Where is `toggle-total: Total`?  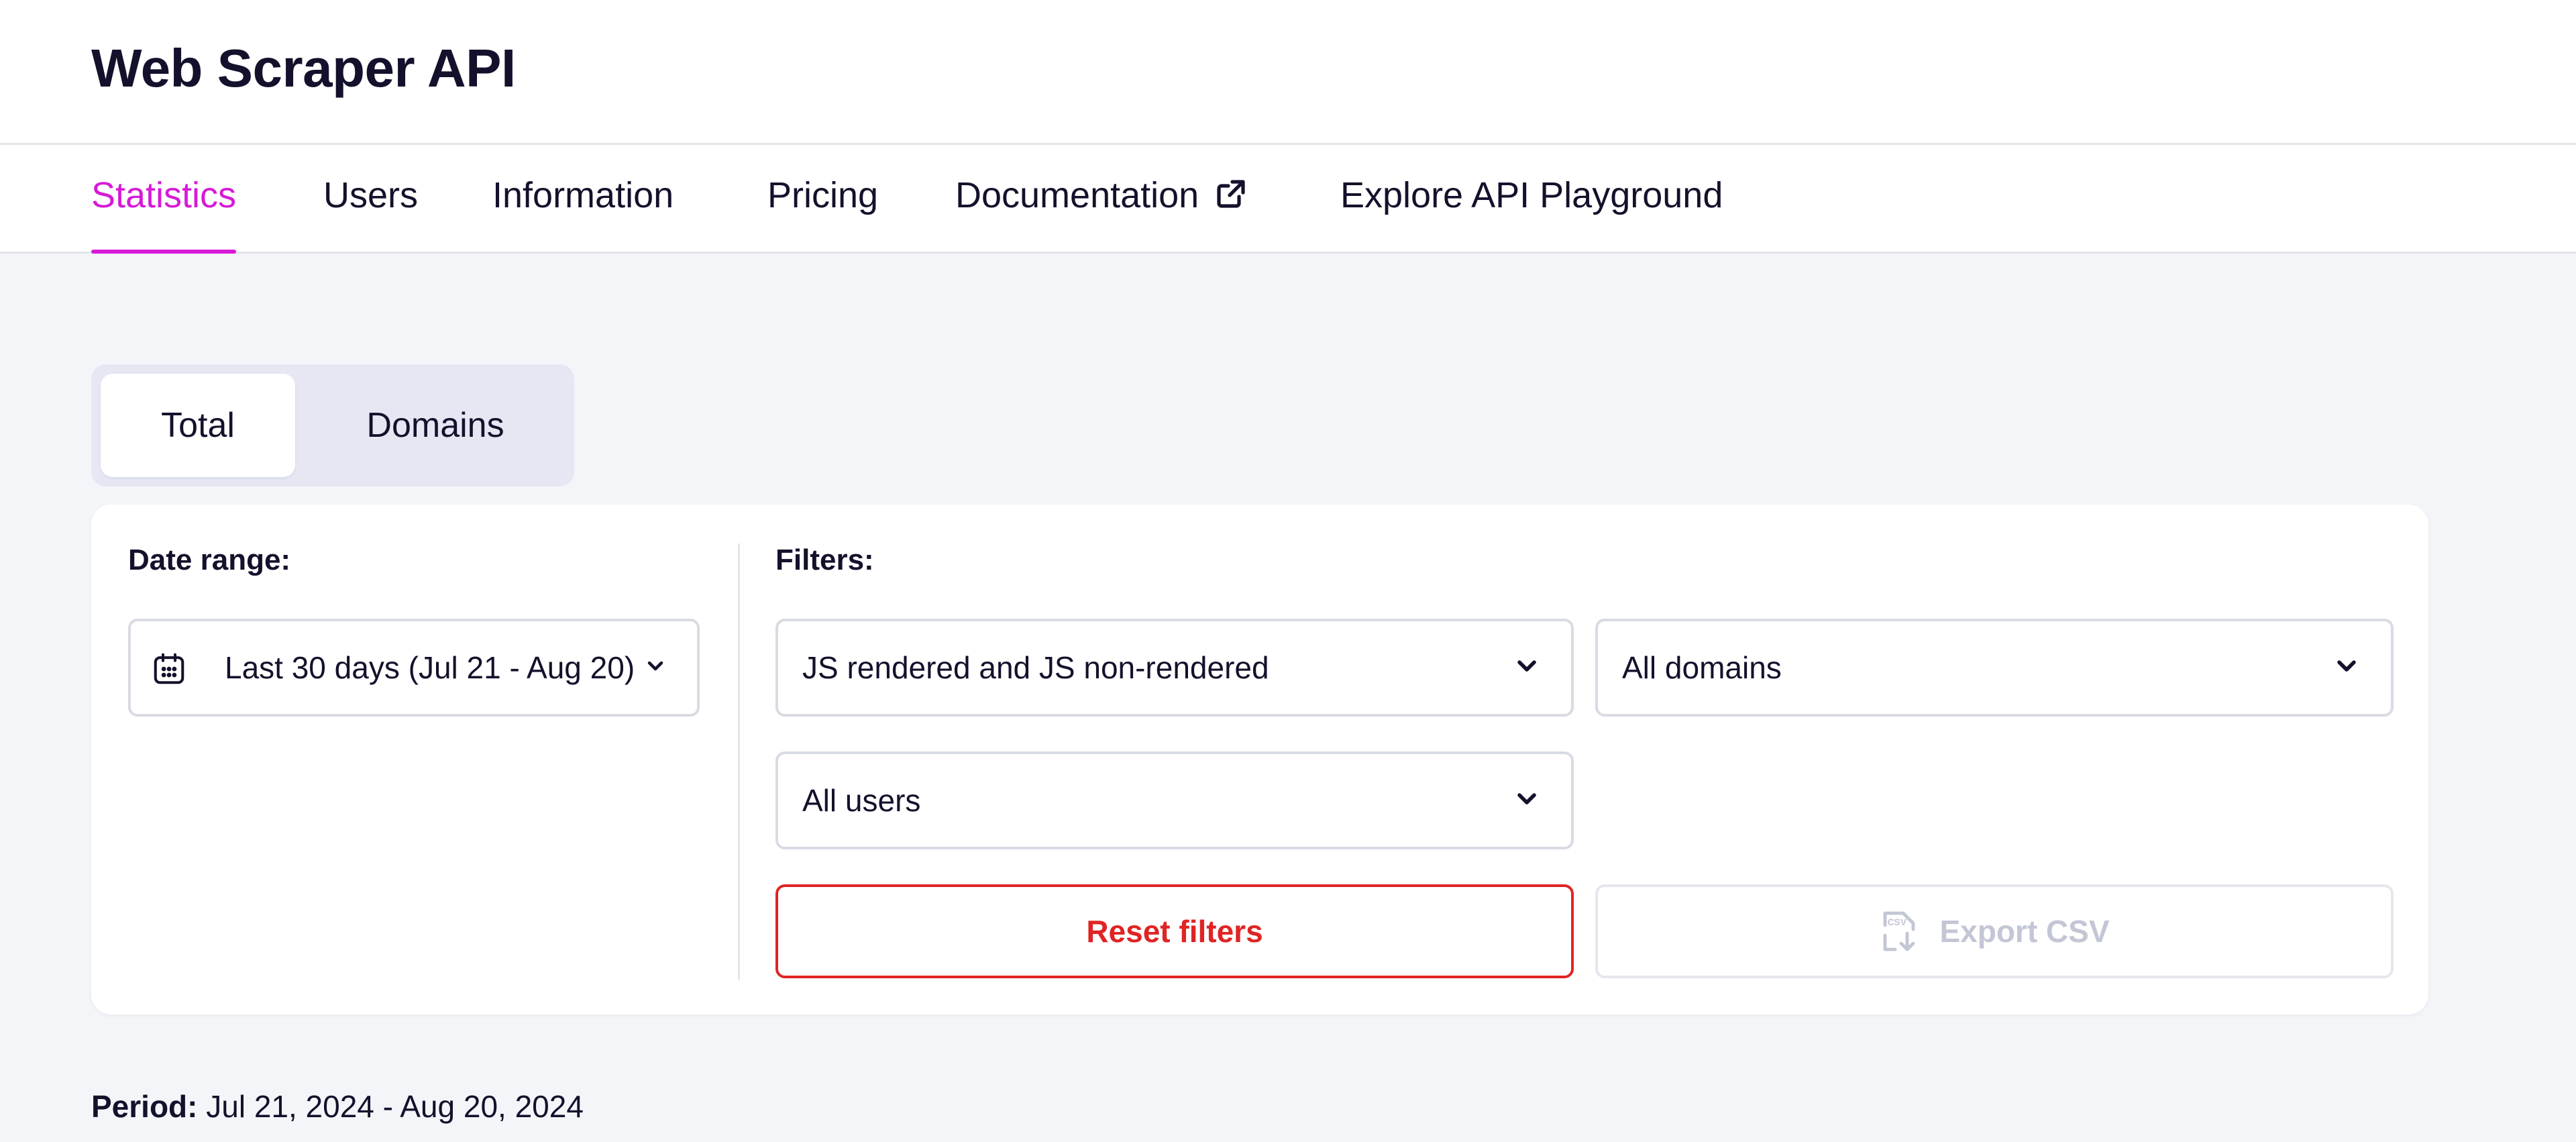
toggle-total: Total is located at coordinates (198, 425).